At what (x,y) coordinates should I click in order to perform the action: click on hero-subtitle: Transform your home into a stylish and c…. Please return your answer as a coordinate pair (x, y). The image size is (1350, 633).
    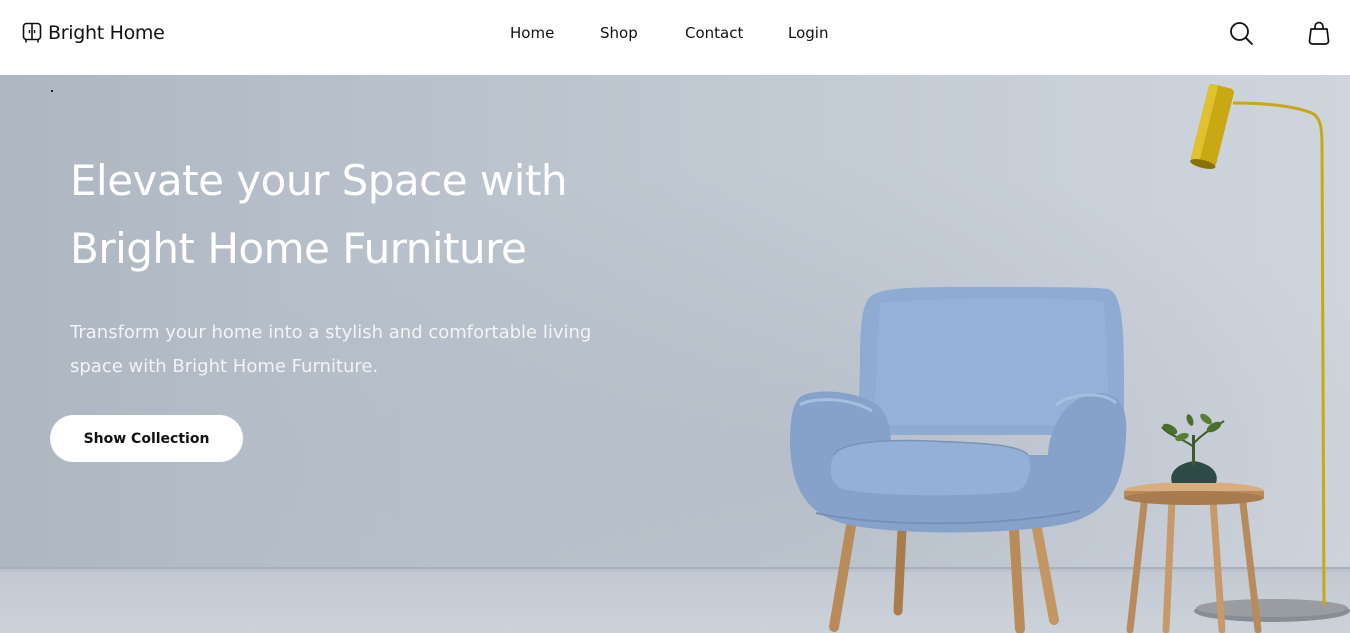
    Looking at the image, I should click on (331, 350).